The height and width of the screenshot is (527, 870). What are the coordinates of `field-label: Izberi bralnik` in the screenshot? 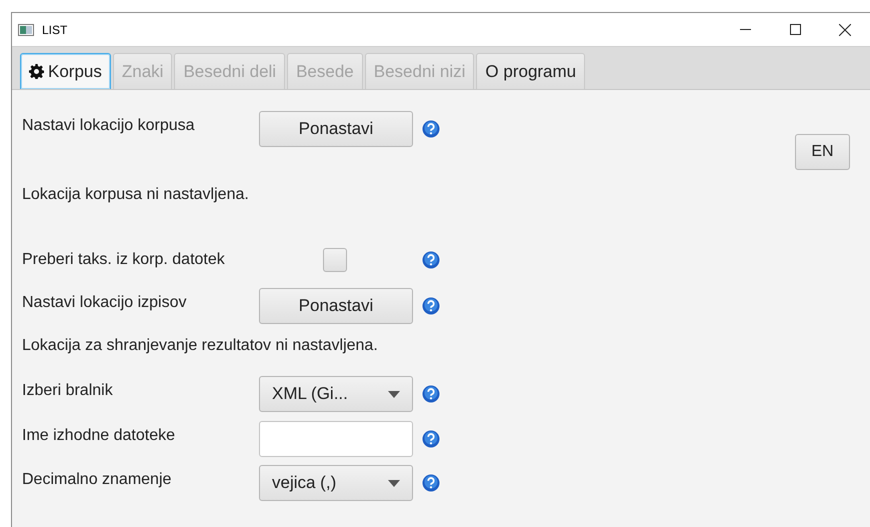 It's located at (68, 391).